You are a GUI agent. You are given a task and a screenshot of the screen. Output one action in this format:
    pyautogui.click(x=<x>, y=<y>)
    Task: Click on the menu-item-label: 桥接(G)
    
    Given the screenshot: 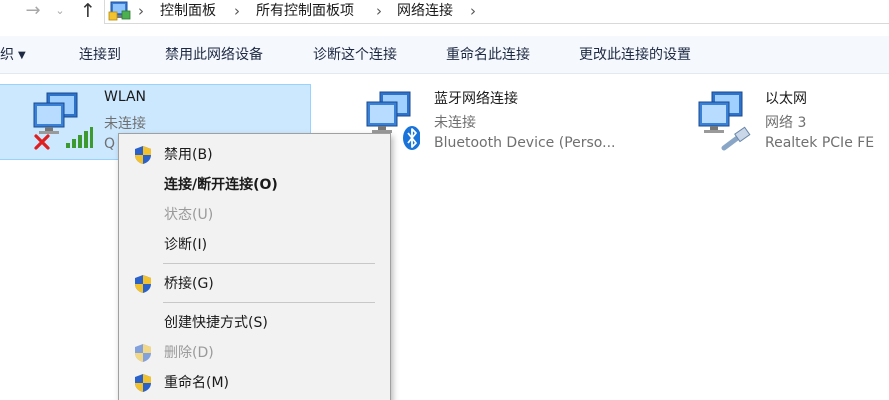 What is the action you would take?
    pyautogui.click(x=189, y=284)
    